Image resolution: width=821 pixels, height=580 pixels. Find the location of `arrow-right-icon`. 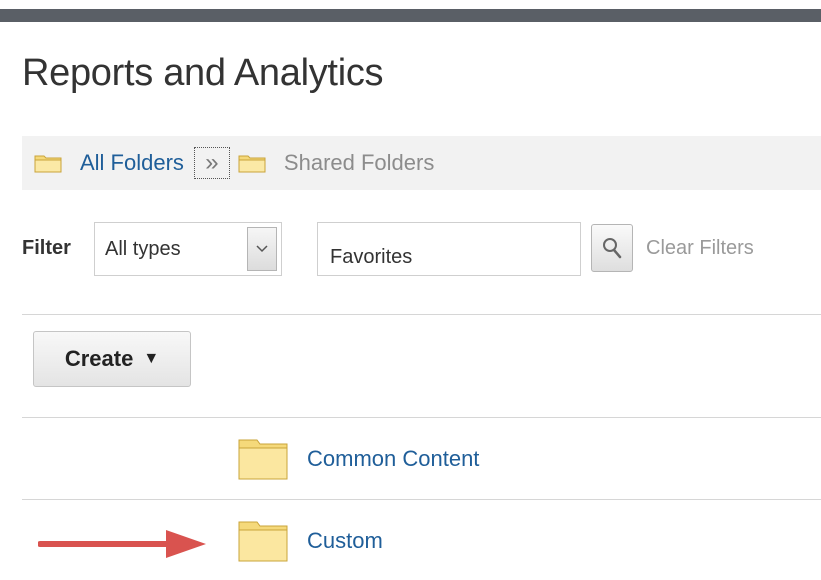

arrow-right-icon is located at coordinates (123, 546).